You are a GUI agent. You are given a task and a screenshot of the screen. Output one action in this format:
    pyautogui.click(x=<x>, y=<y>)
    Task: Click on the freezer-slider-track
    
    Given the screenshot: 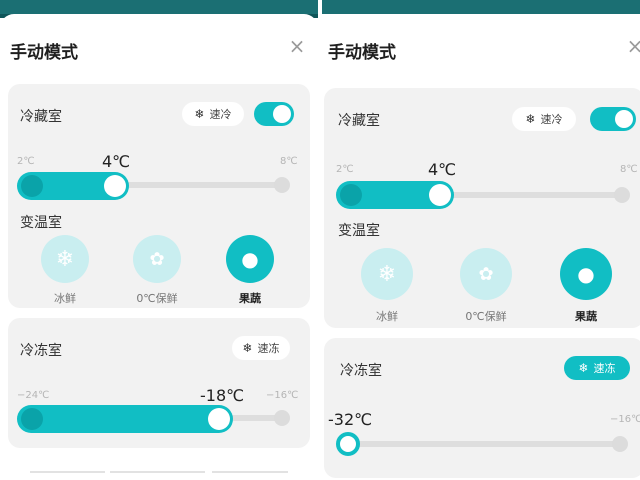 What is the action you would take?
    pyautogui.click(x=485, y=444)
    